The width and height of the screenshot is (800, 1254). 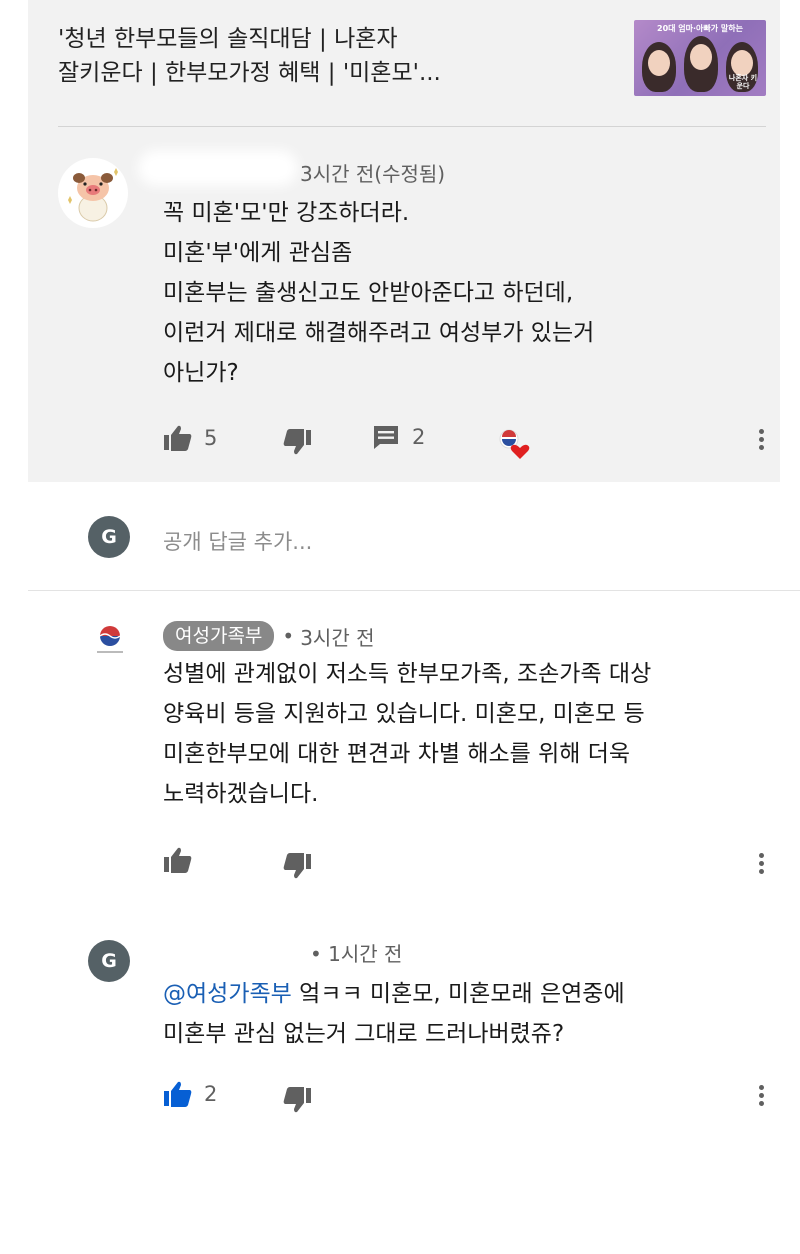 I want to click on reply-meta: • 1시간 전, so click(x=356, y=952).